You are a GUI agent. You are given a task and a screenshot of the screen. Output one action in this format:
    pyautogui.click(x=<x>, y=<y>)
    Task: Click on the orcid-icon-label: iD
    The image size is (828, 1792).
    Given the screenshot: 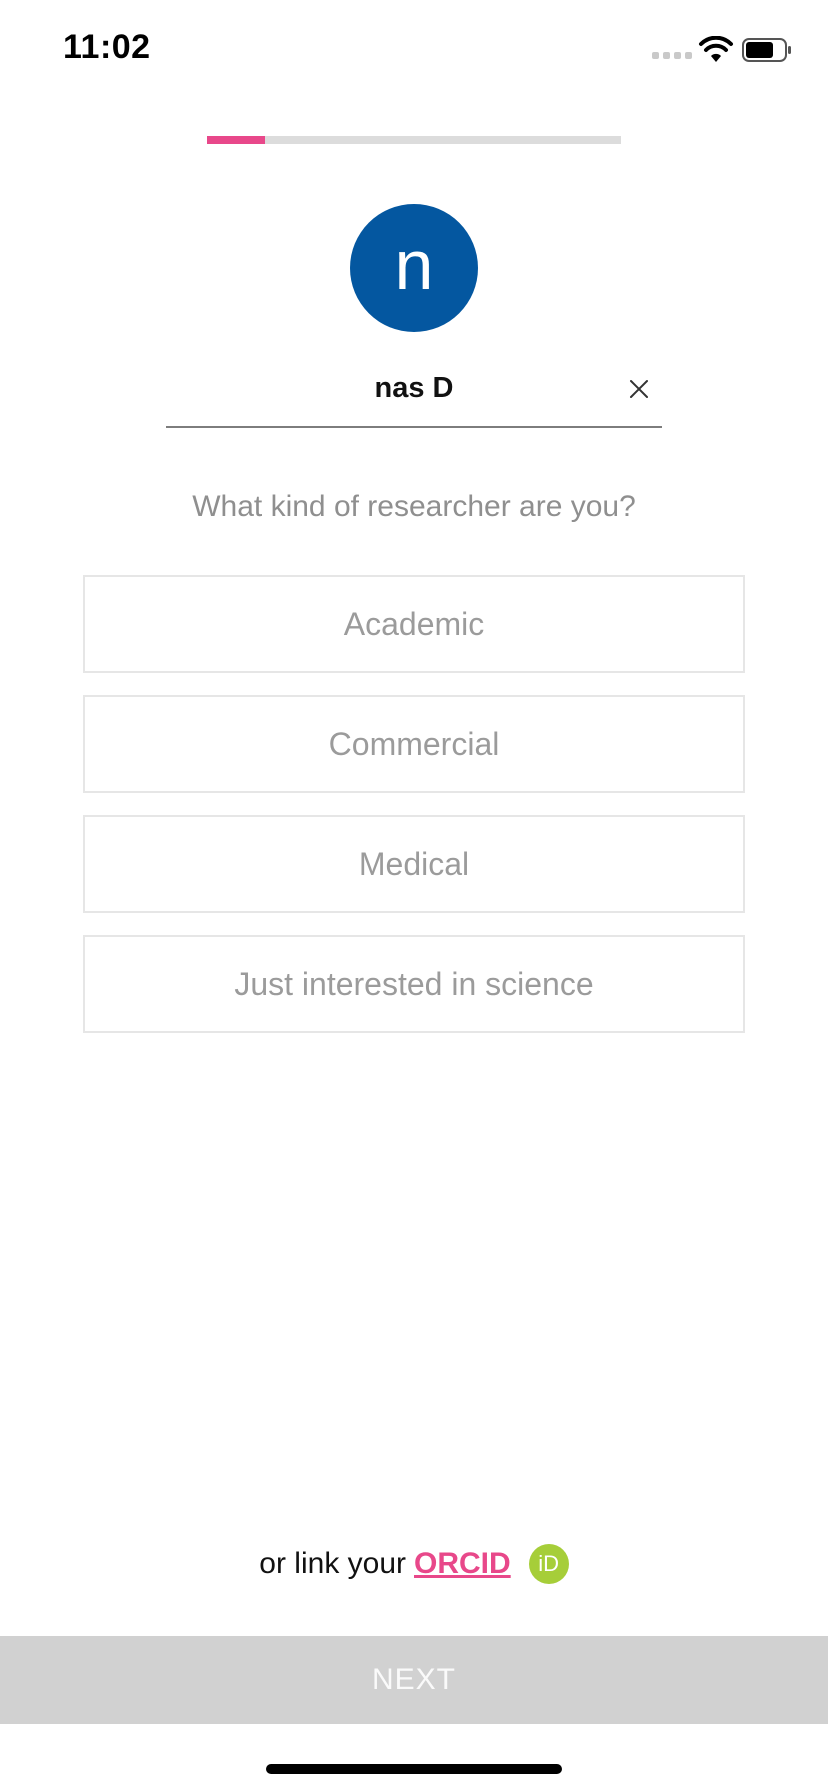 What is the action you would take?
    pyautogui.click(x=549, y=1563)
    